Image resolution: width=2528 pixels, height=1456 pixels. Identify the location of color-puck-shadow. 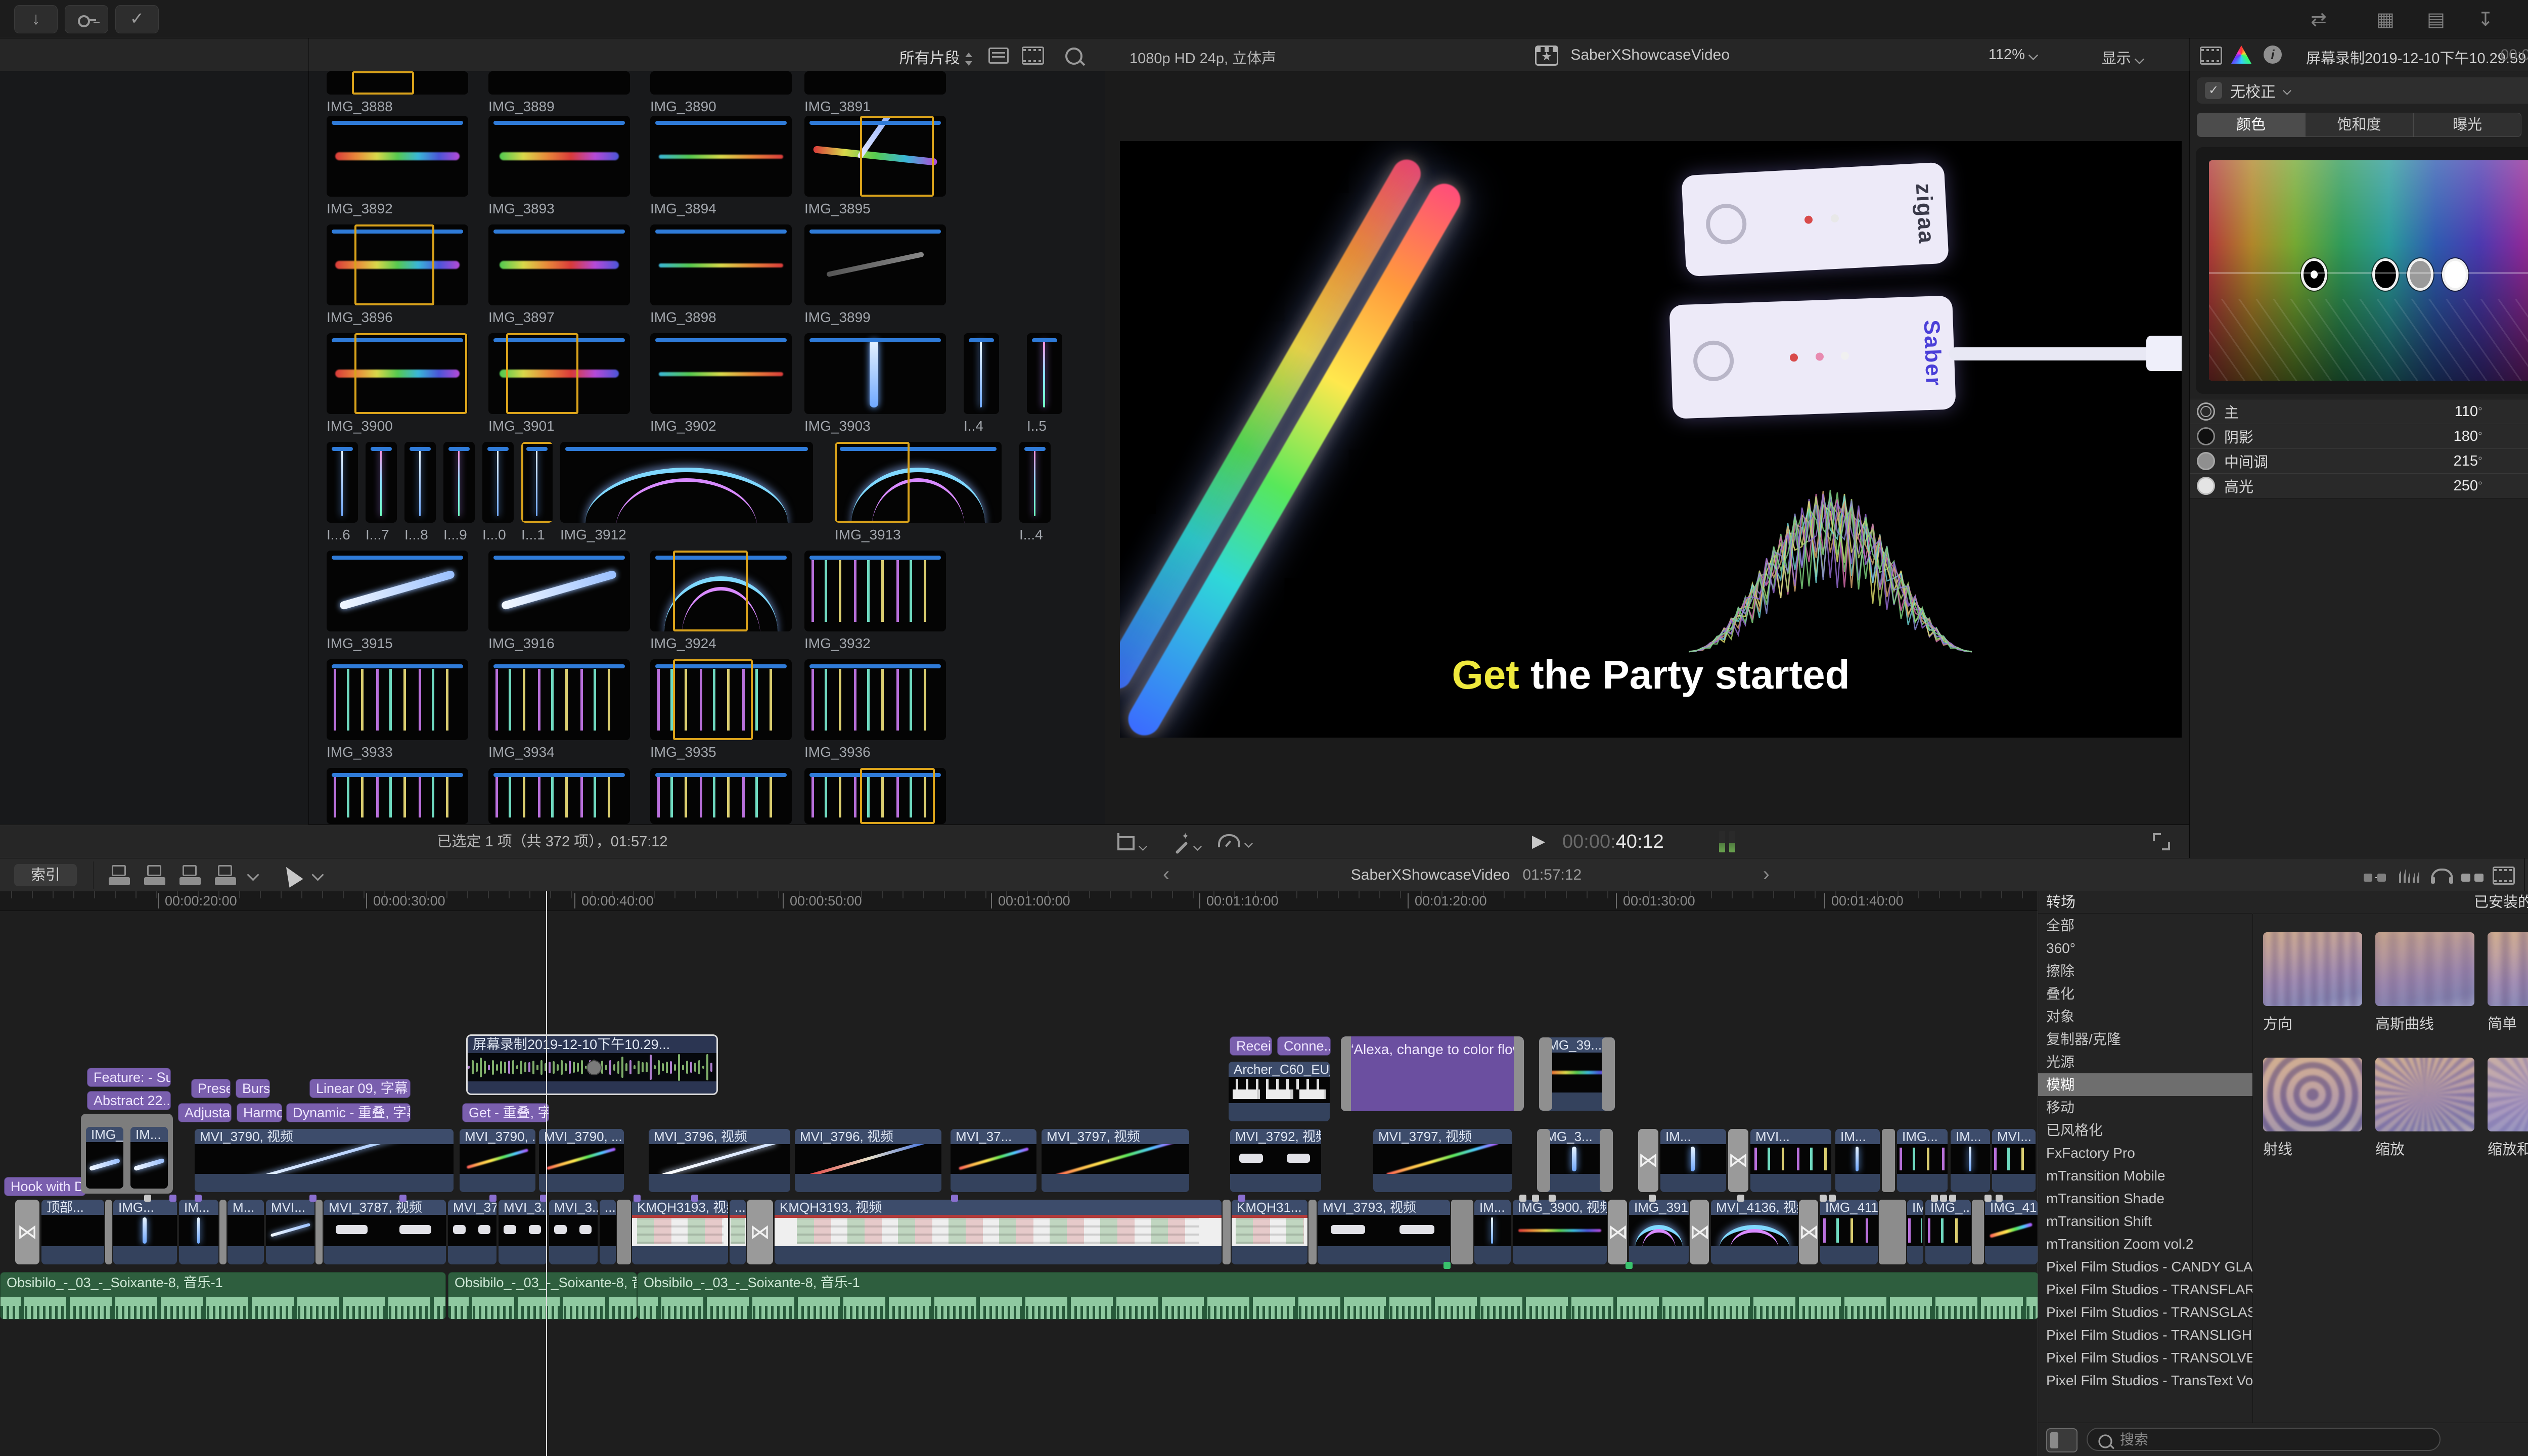
(2385, 274).